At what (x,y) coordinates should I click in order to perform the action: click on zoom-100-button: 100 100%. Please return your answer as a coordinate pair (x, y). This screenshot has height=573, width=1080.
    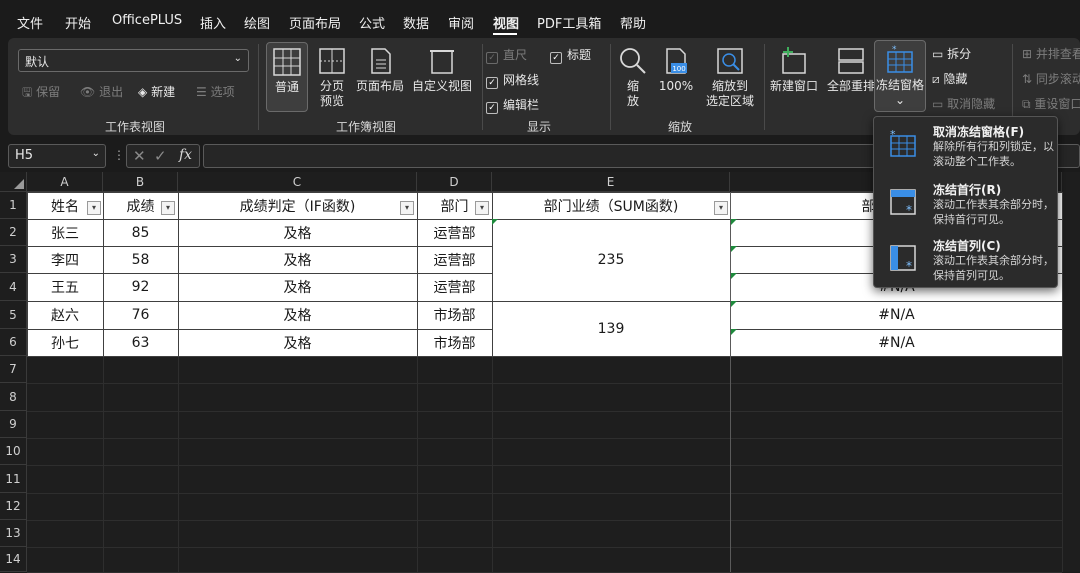
    Looking at the image, I should click on (676, 78).